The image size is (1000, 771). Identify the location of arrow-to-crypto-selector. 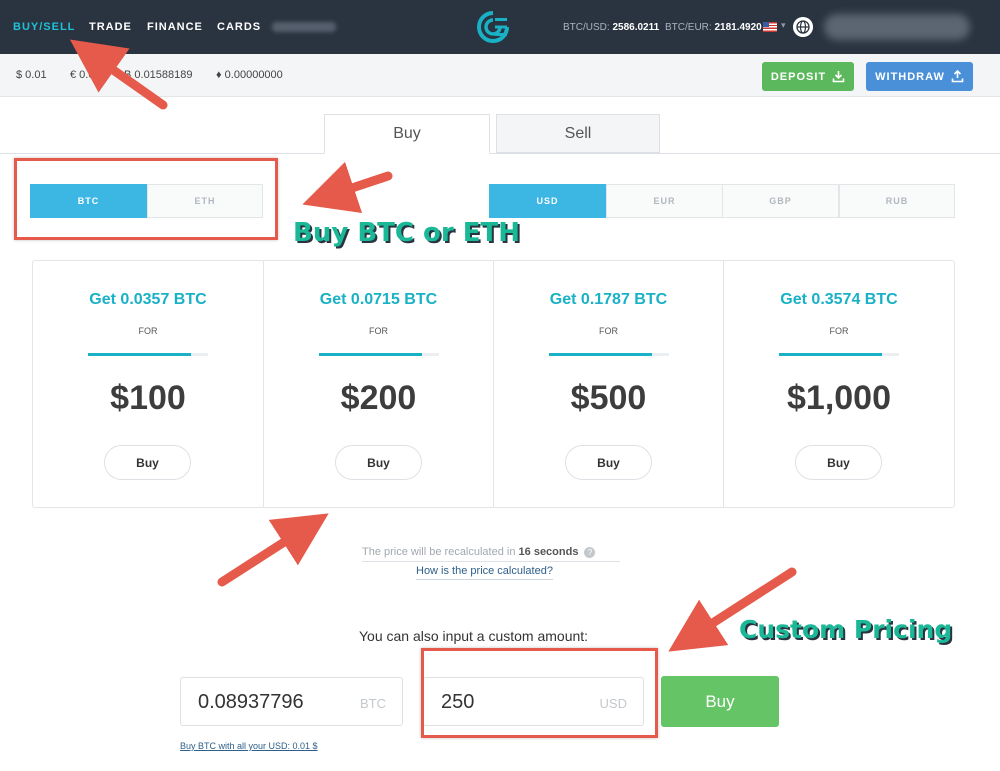
(347, 187).